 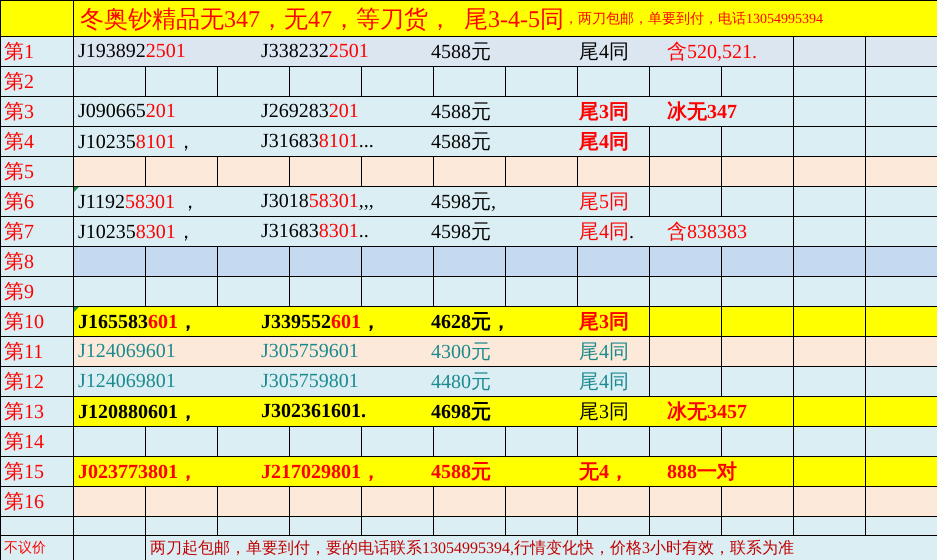 I want to click on row-label: 第4, so click(x=37, y=141).